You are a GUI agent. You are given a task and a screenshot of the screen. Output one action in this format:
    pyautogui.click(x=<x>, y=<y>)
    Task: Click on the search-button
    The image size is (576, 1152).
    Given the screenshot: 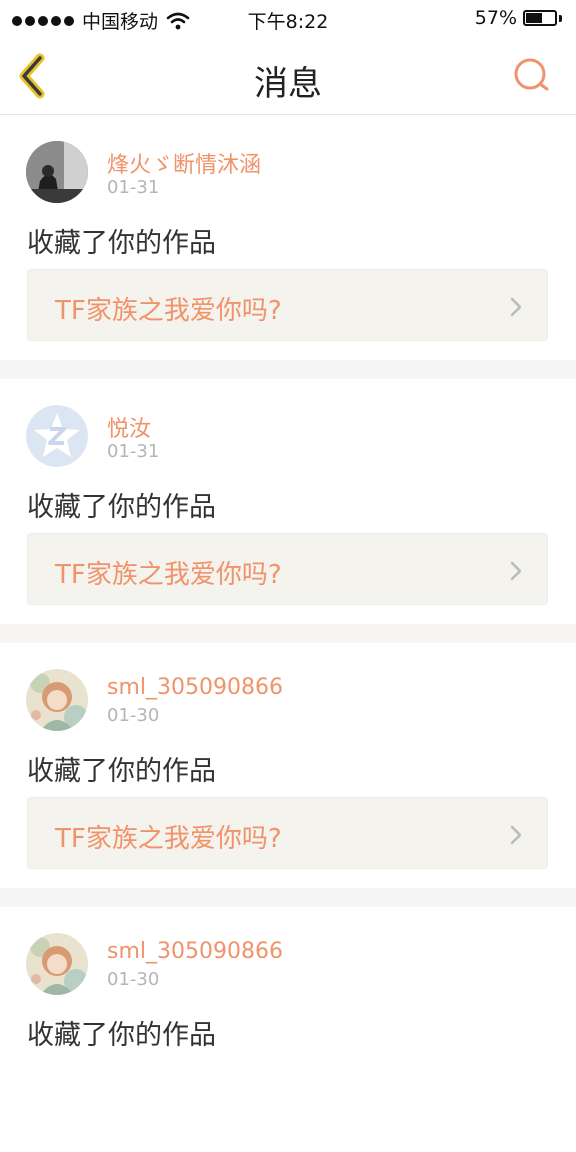 What is the action you would take?
    pyautogui.click(x=532, y=76)
    